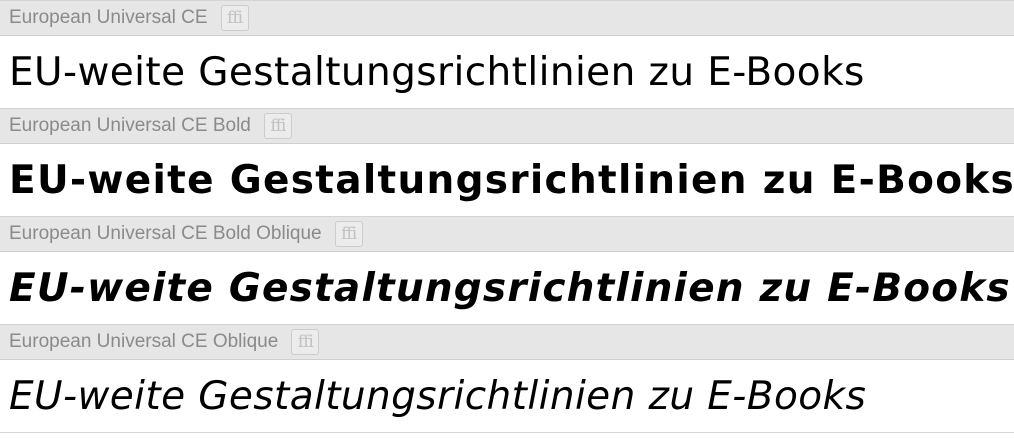 The image size is (1014, 438). I want to click on font-header: European Universal CE Oblique ffi, so click(507, 342).